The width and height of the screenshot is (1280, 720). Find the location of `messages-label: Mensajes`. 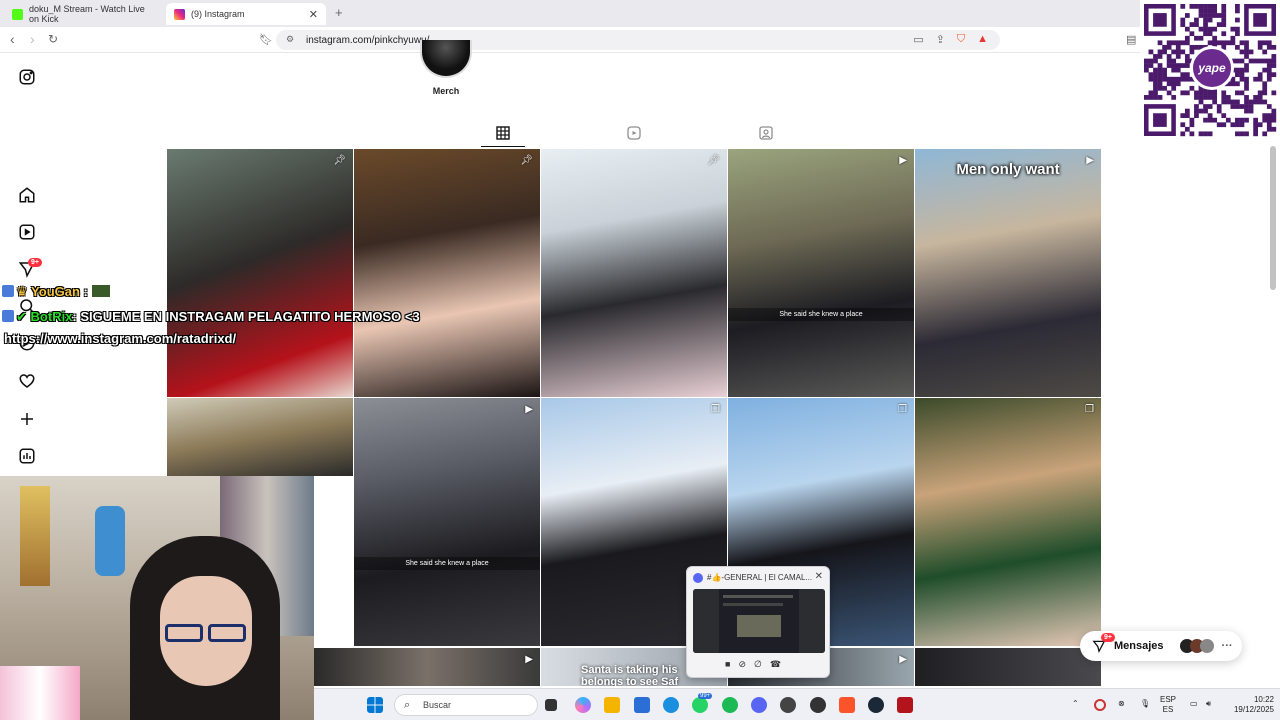

messages-label: Mensajes is located at coordinates (1139, 646).